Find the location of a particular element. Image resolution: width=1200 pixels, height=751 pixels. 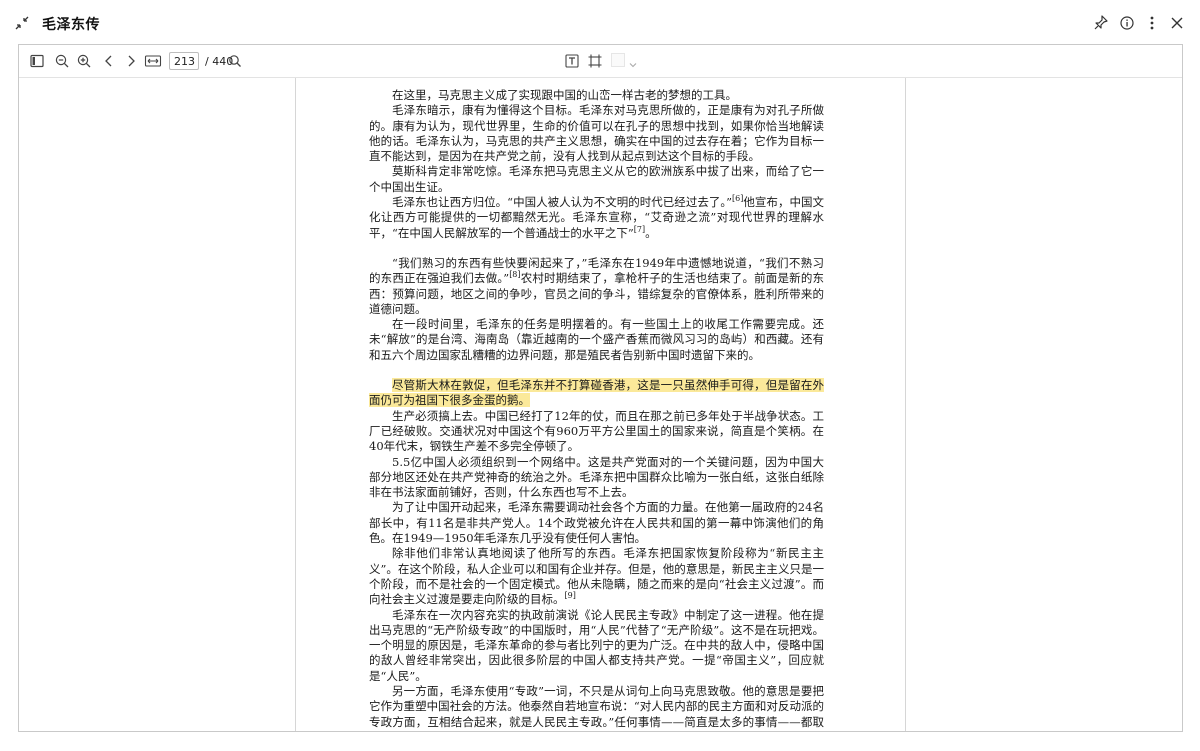

zoom-in-icon is located at coordinates (84, 61).